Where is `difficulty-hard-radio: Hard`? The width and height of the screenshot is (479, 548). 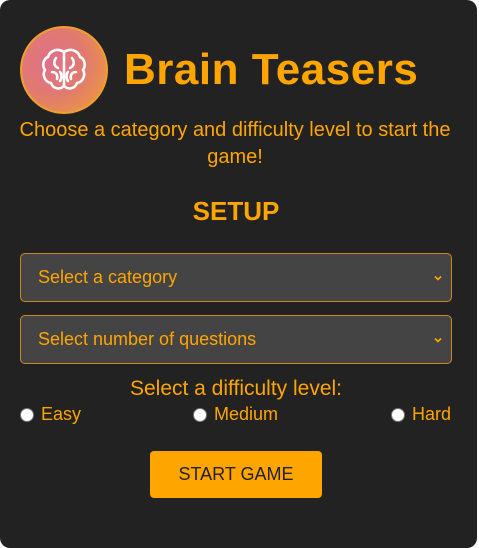
difficulty-hard-radio: Hard is located at coordinates (421, 414).